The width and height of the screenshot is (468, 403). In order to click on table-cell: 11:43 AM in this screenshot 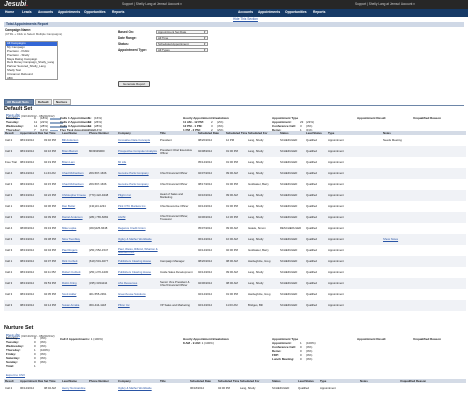, I will do `click(52, 174)`.